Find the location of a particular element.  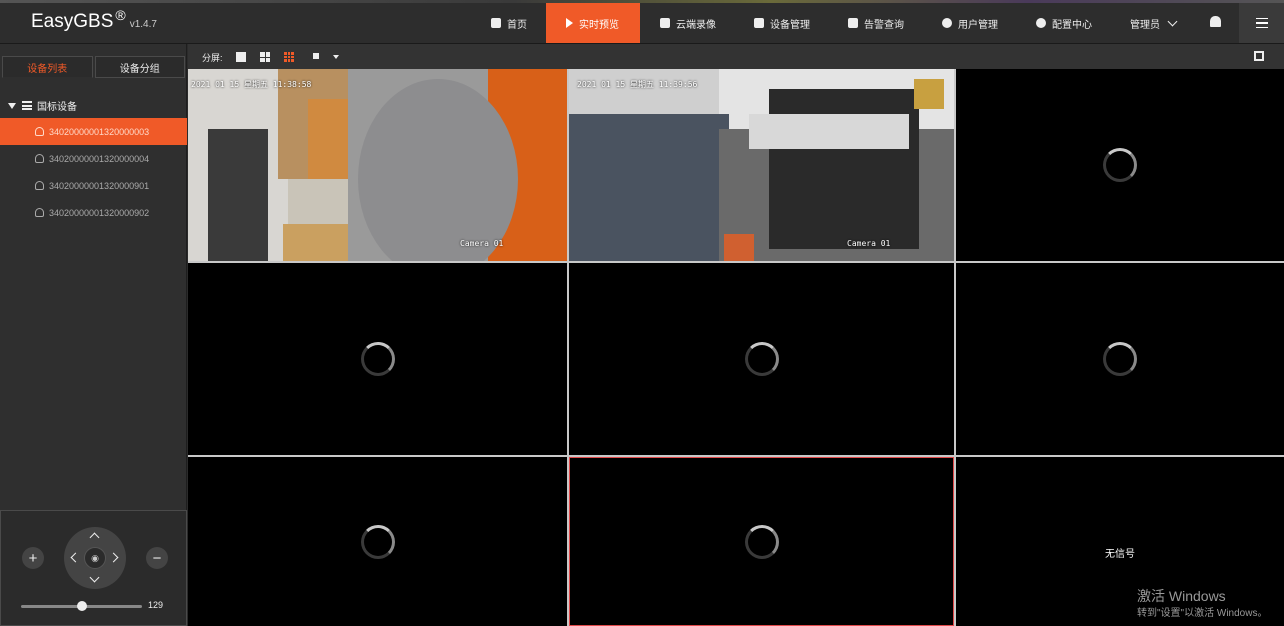

app-brand: EasyGBS ®v1.4.7 is located at coordinates (94, 20).